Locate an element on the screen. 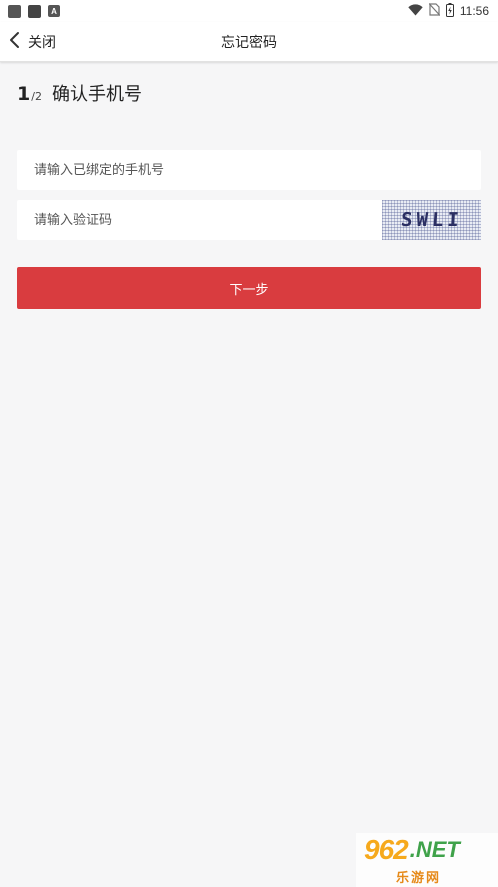 This screenshot has height=887, width=498. next-step-button: 下一步 is located at coordinates (249, 288).